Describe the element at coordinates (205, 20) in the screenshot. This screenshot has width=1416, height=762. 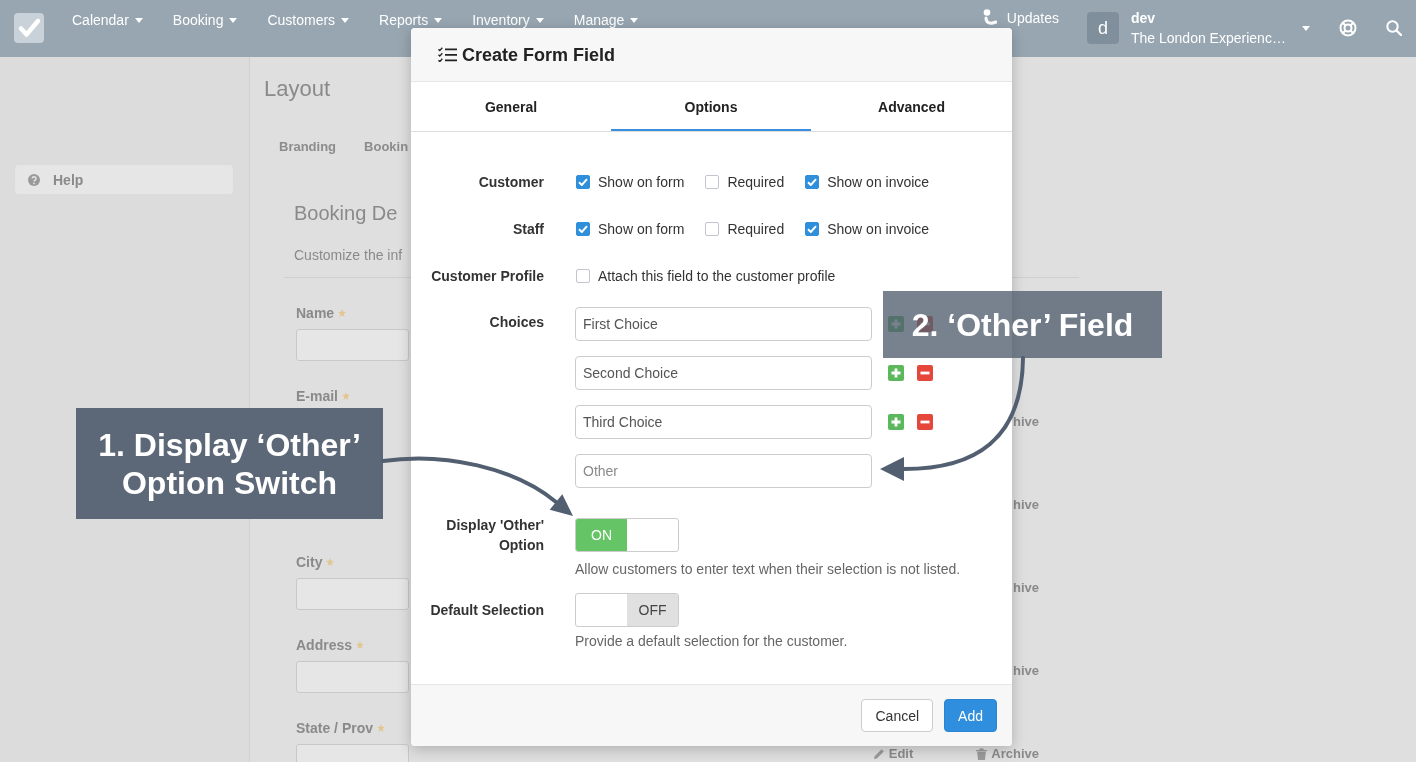
I see `nav-menu: Booking` at that location.